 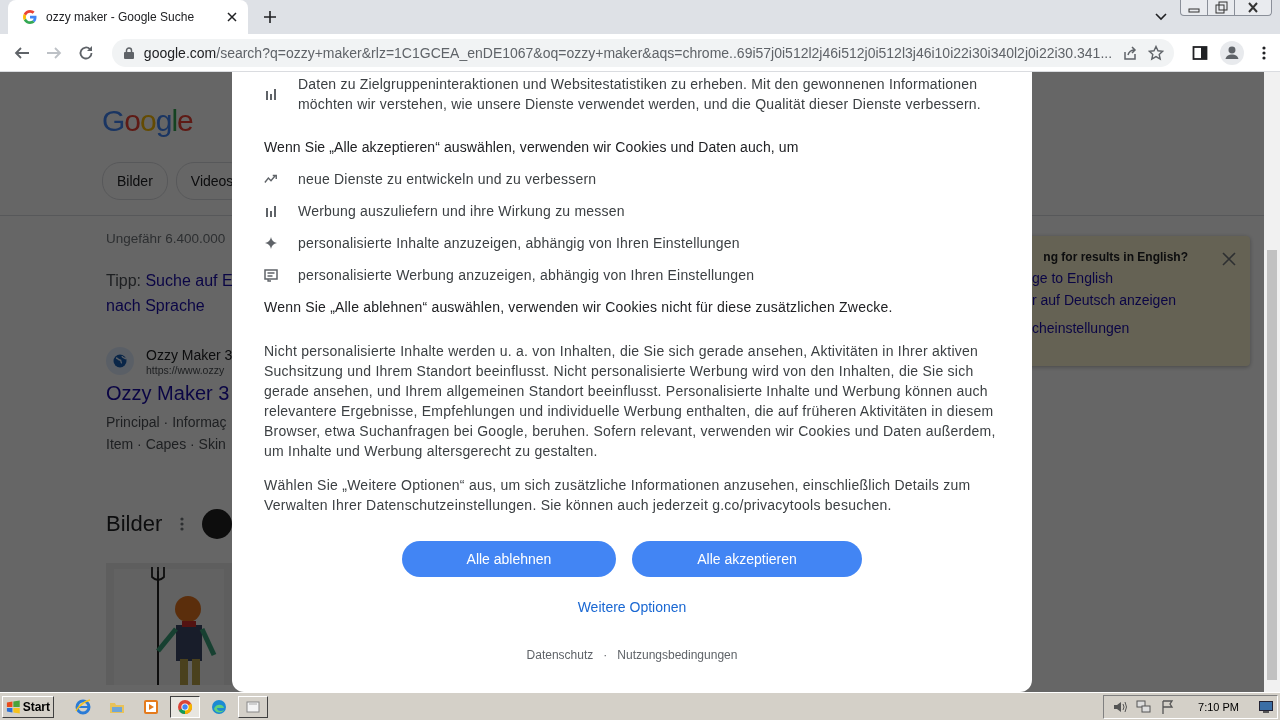 I want to click on start-button: Start, so click(x=28, y=706).